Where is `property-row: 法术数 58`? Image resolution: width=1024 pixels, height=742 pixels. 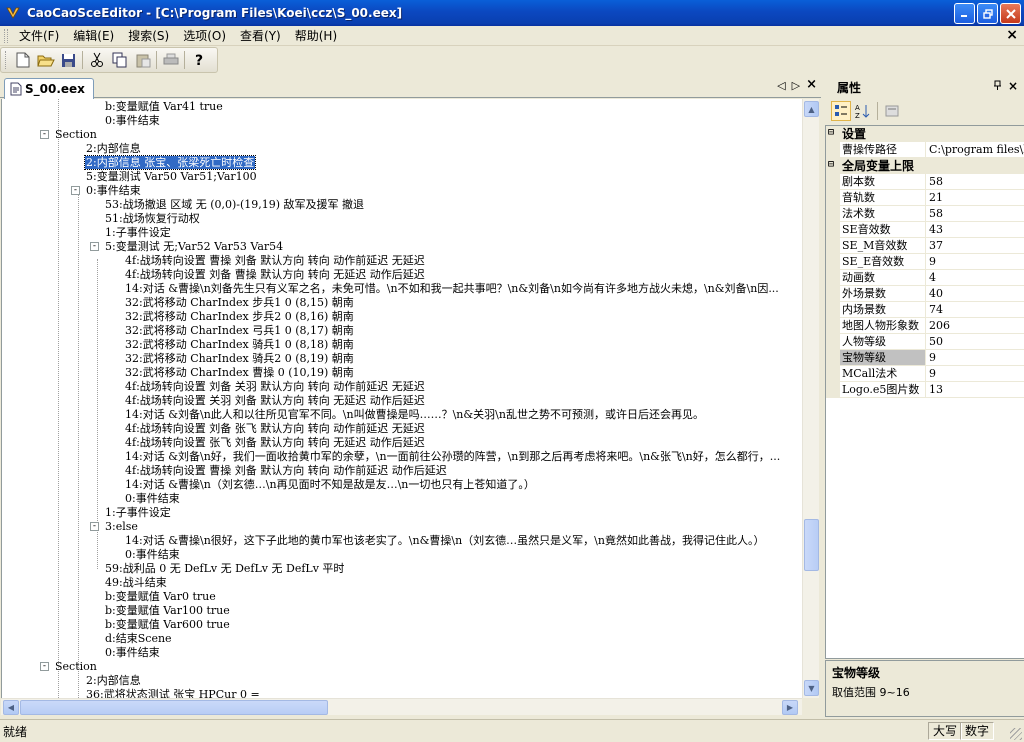 property-row: 法术数 58 is located at coordinates (925, 214).